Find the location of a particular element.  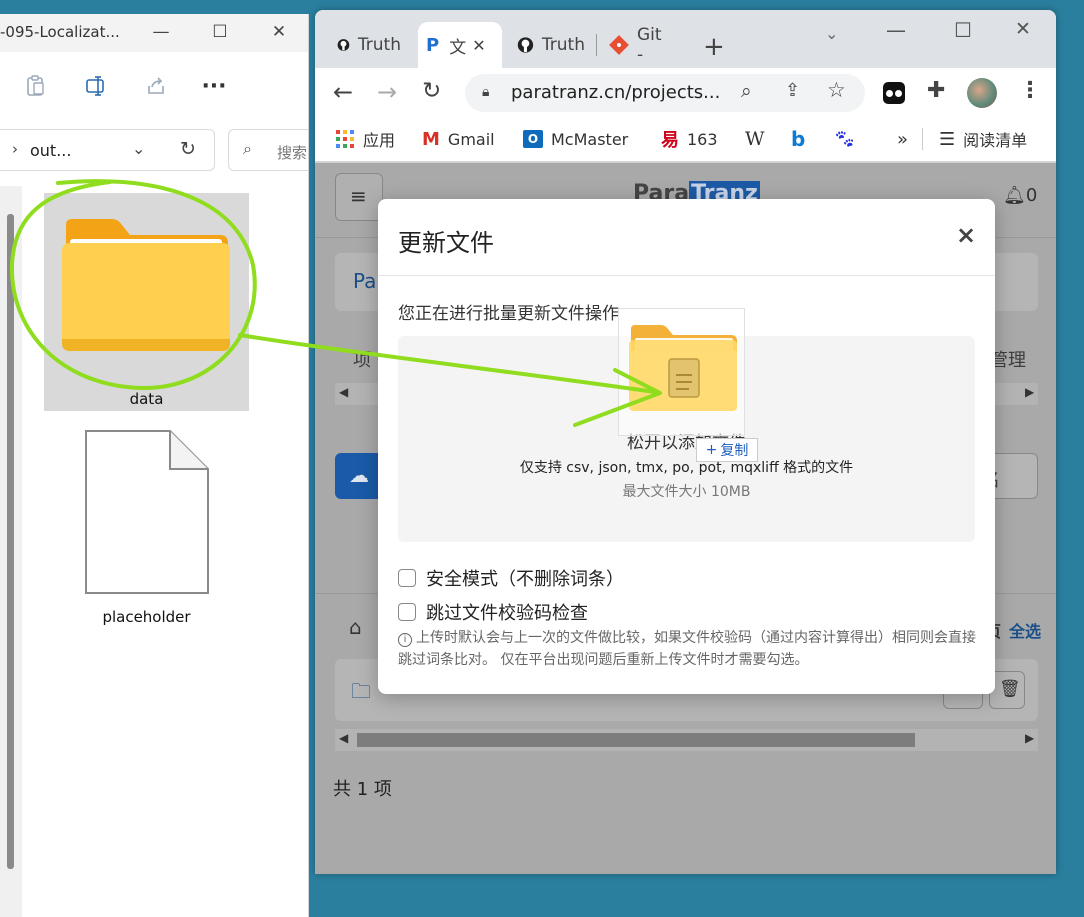

bookmark-bing: b is located at coordinates (798, 139).